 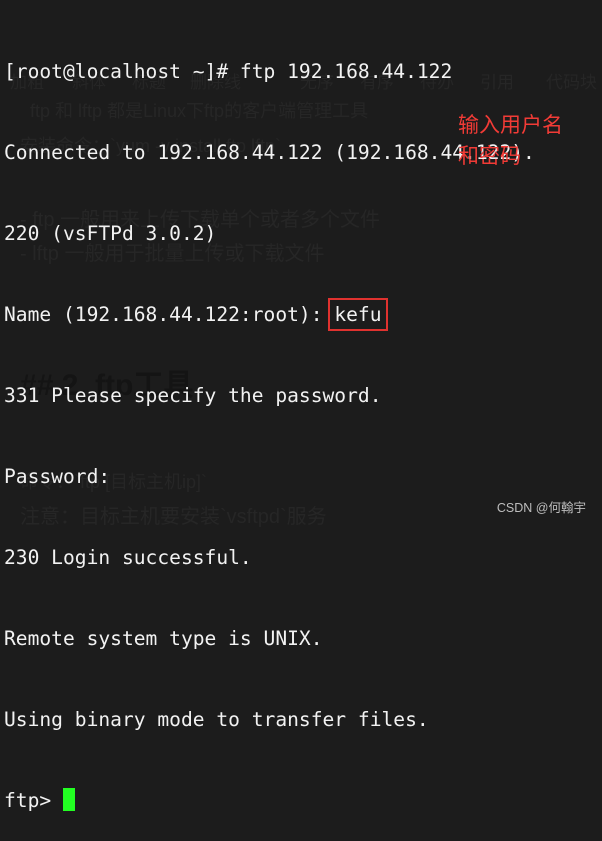 What do you see at coordinates (358, 314) in the screenshot?
I see `username-highlight: kefu` at bounding box center [358, 314].